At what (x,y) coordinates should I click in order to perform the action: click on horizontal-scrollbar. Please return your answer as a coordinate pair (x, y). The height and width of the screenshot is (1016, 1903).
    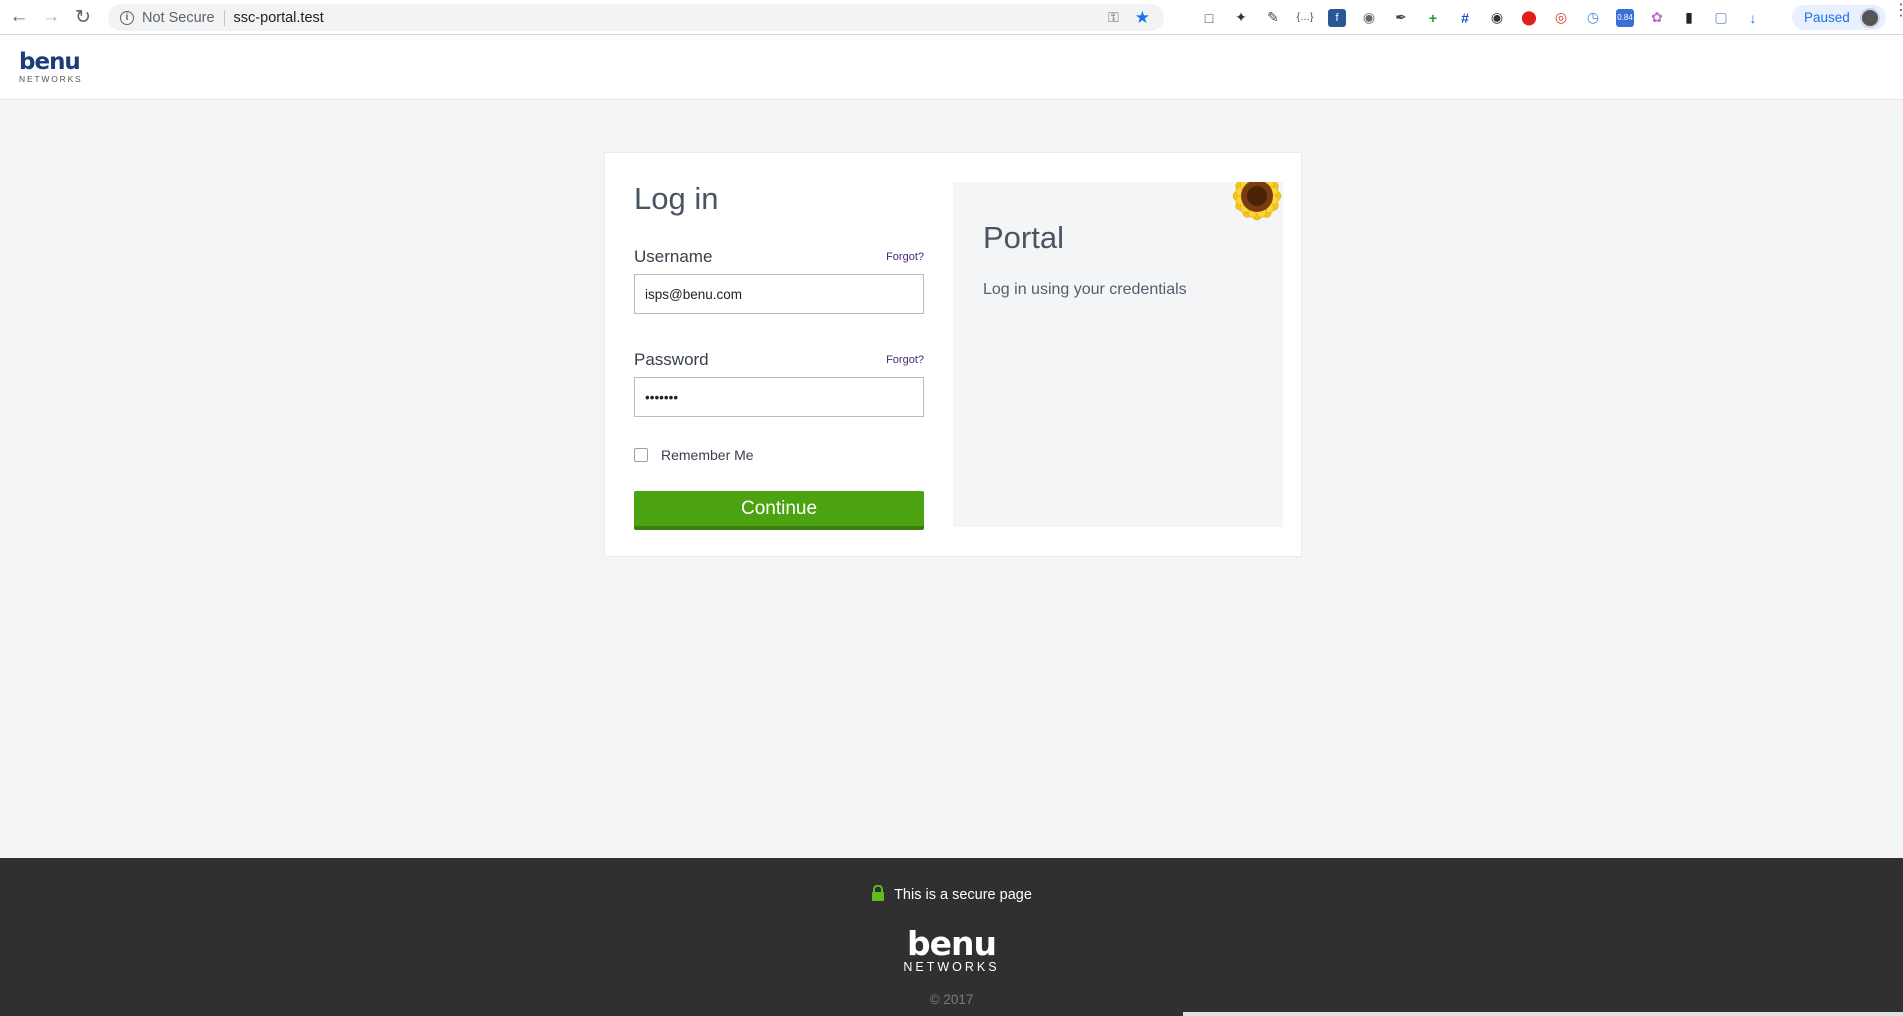
    Looking at the image, I should click on (1543, 1014).